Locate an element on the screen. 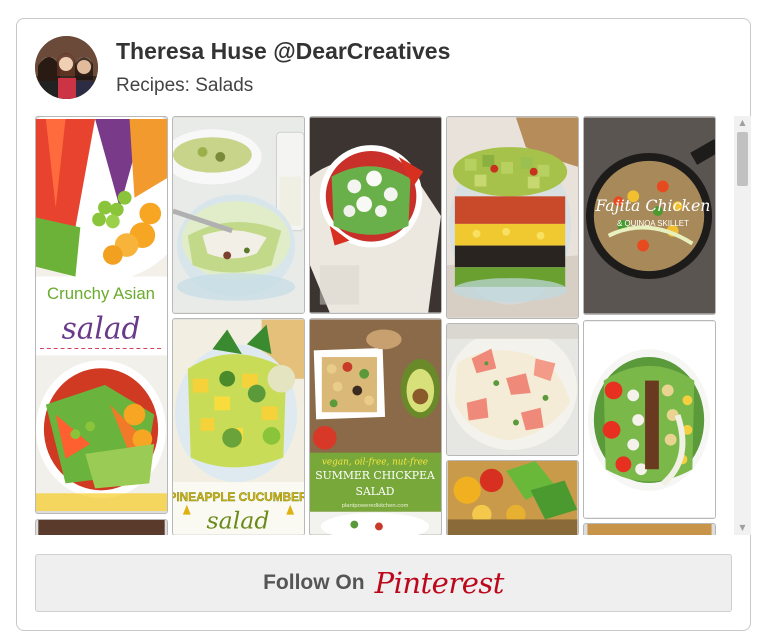  pin-crunchy-asian-salad: Crunchy Asian salad is located at coordinates (101, 315).